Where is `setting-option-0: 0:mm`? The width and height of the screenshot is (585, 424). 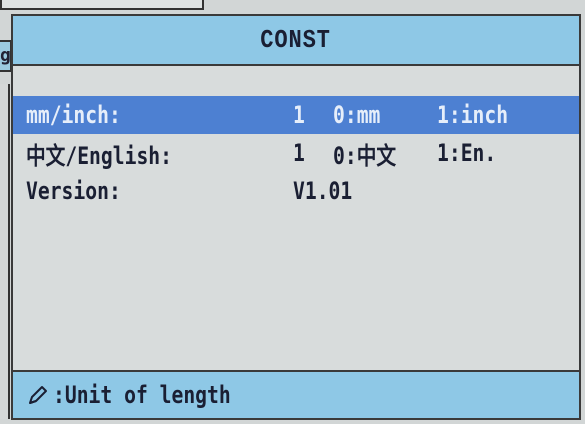 setting-option-0: 0:mm is located at coordinates (357, 115).